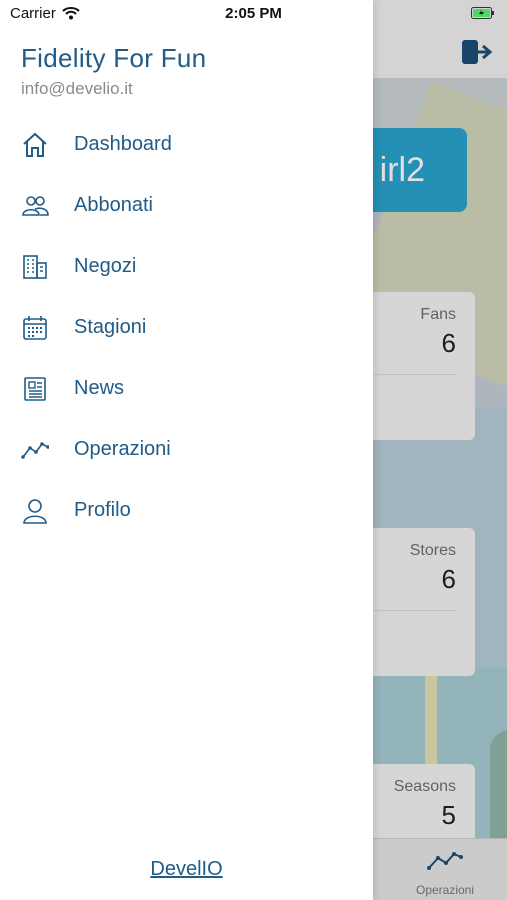  What do you see at coordinates (35, 450) in the screenshot?
I see `trend-icon` at bounding box center [35, 450].